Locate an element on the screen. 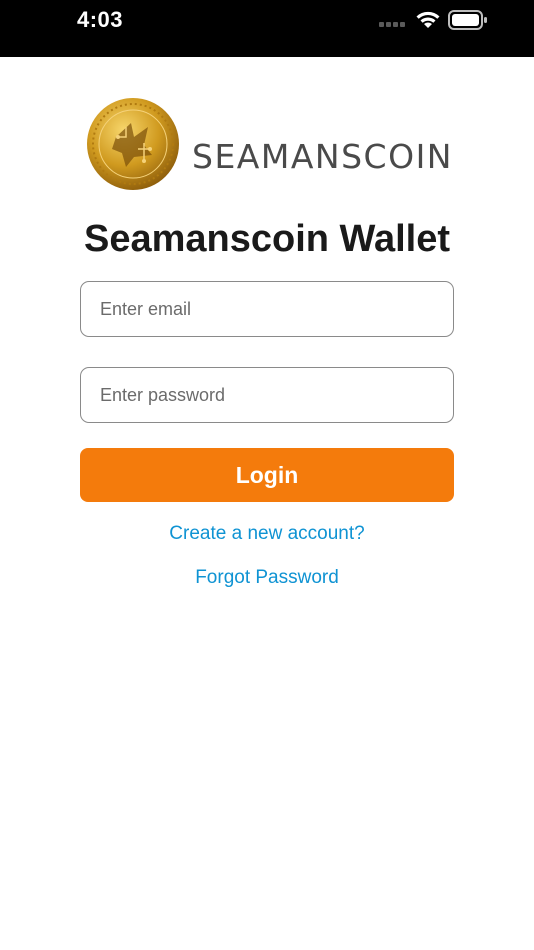  cellular-signal-icon is located at coordinates (392, 24).